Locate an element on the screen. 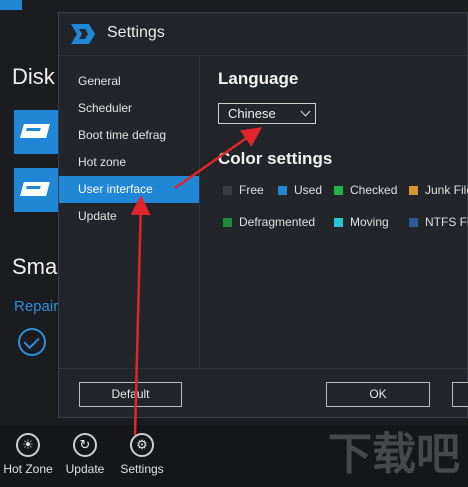  nav-item-hot-zone: Hot zone is located at coordinates (129, 162).